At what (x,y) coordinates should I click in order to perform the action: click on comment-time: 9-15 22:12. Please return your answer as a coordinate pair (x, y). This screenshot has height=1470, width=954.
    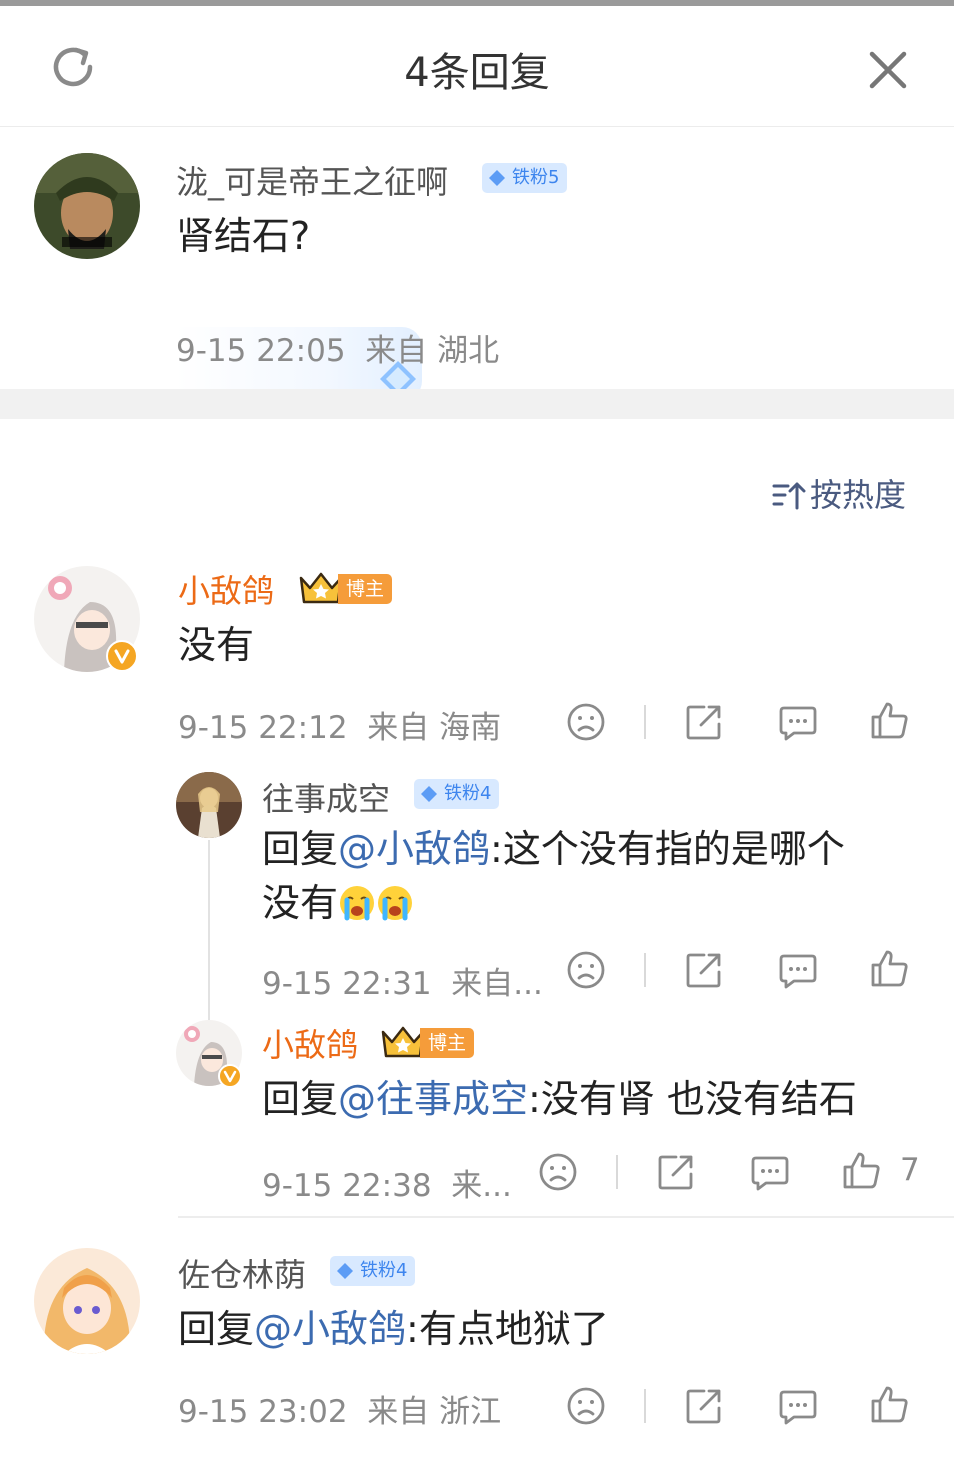
    Looking at the image, I should click on (263, 728).